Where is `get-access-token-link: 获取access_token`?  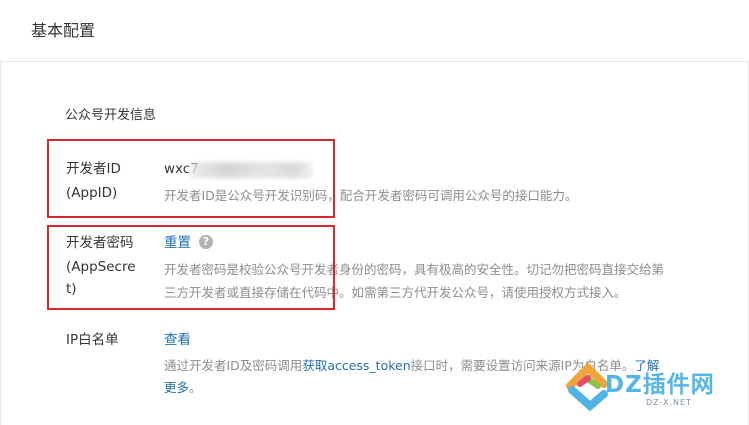
get-access-token-link: 获取access_token is located at coordinates (356, 365).